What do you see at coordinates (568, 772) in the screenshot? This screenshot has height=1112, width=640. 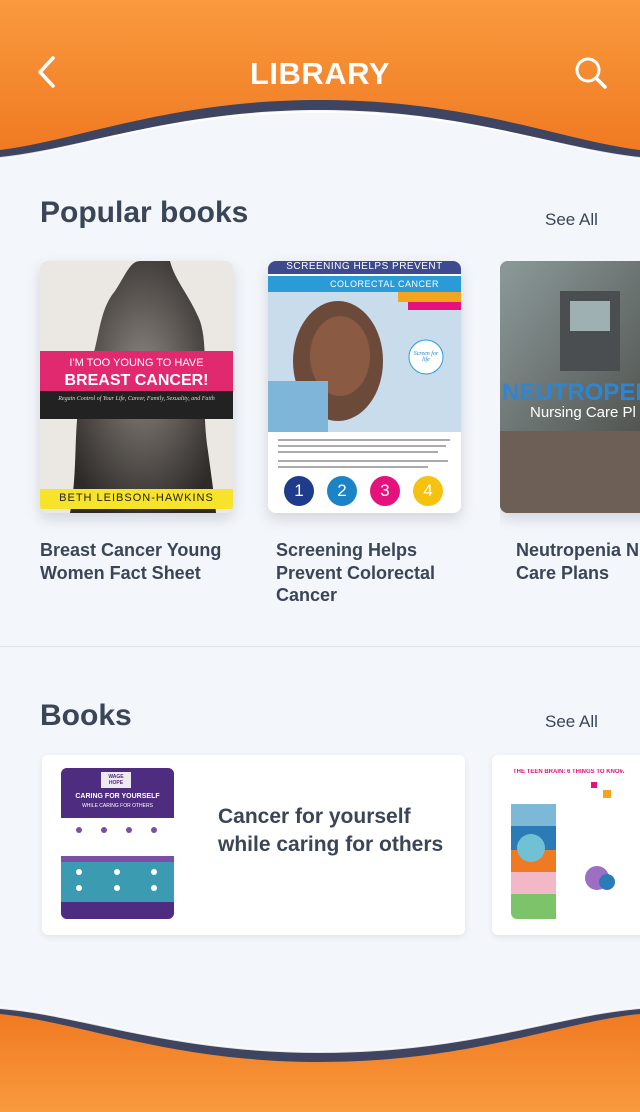 I see `thumb-heading: THE TEEN BRAIN: 6 THINGS TO KNOW` at bounding box center [568, 772].